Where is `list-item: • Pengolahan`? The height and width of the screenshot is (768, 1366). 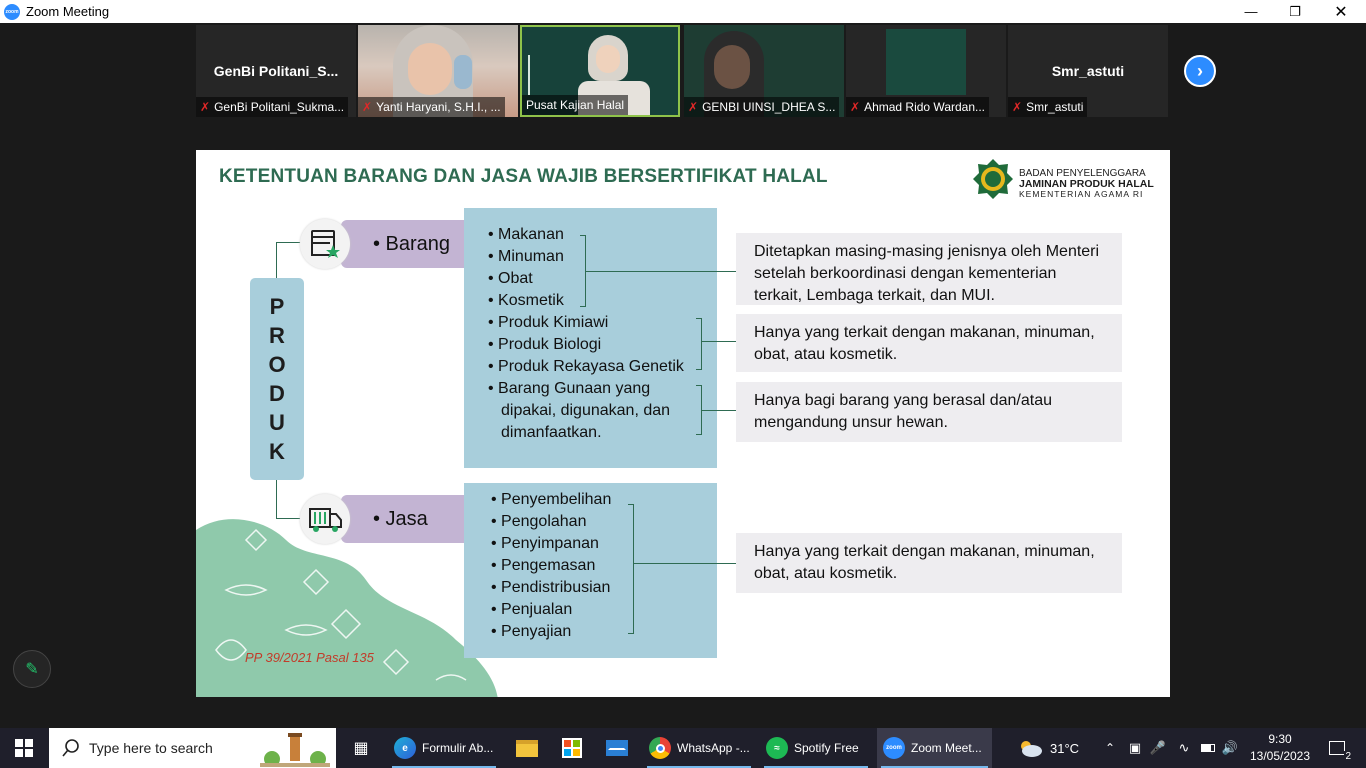
list-item: • Pengolahan is located at coordinates (539, 521).